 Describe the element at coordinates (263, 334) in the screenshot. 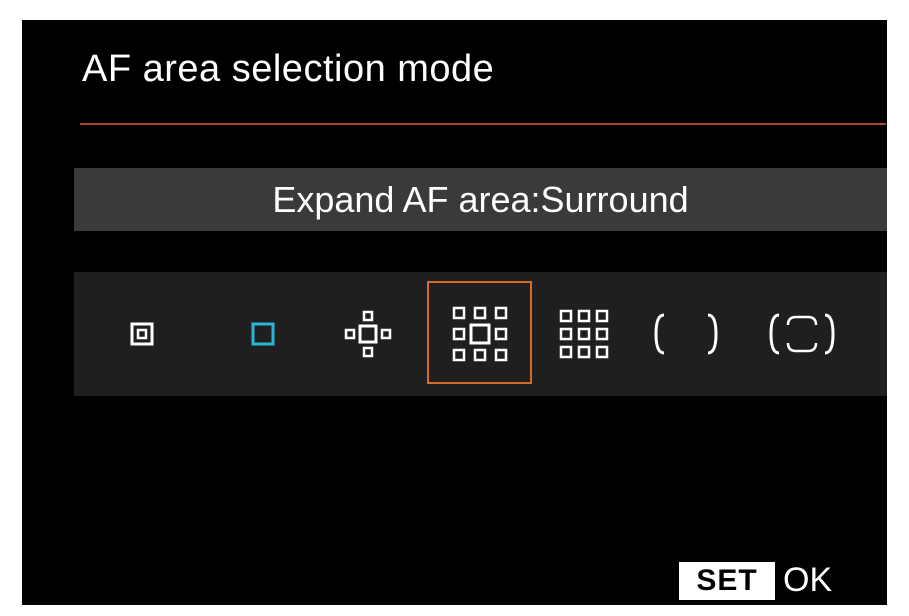

I see `single-point-af-icon` at that location.